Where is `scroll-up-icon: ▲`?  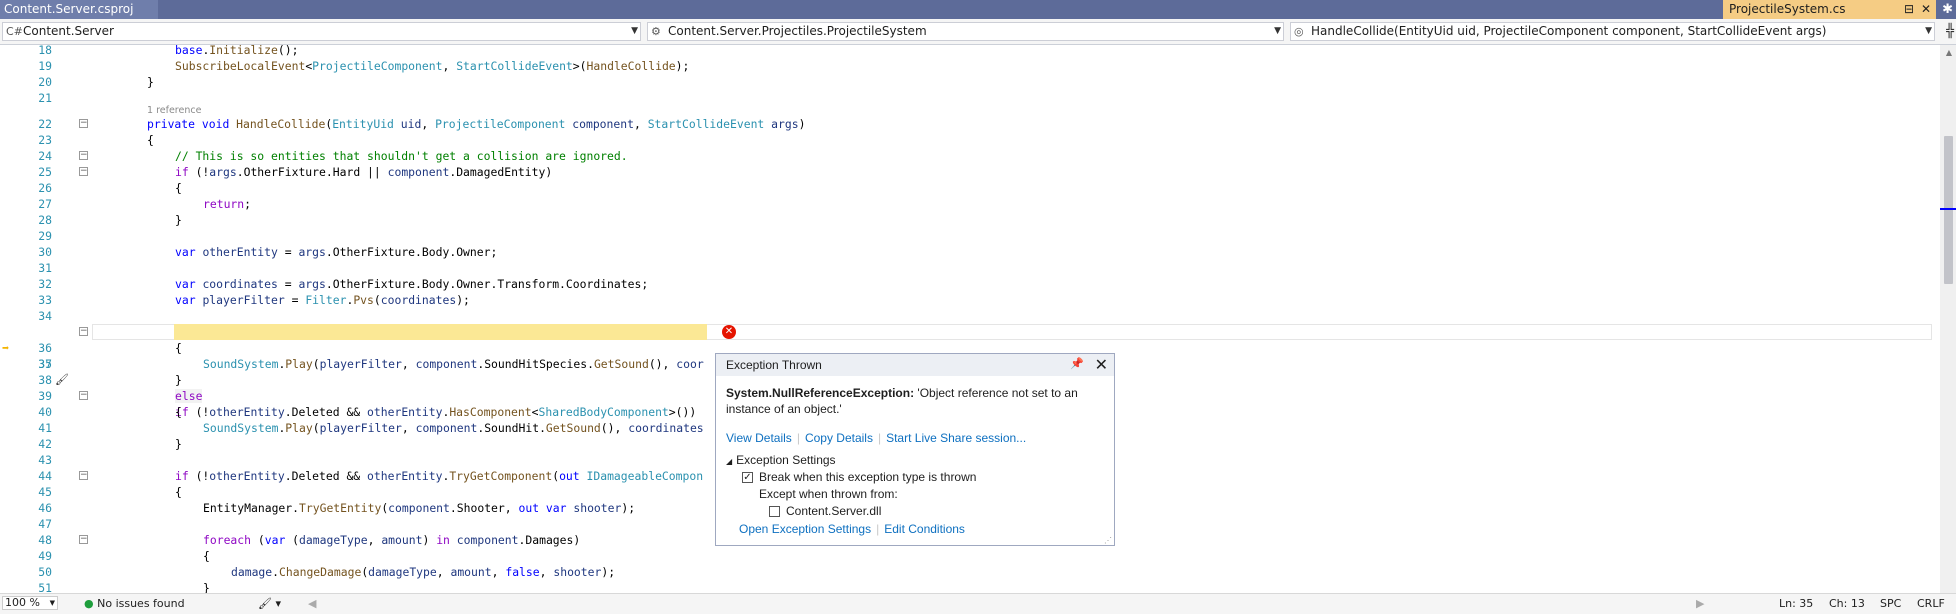
scroll-up-icon: ▲ is located at coordinates (1949, 52).